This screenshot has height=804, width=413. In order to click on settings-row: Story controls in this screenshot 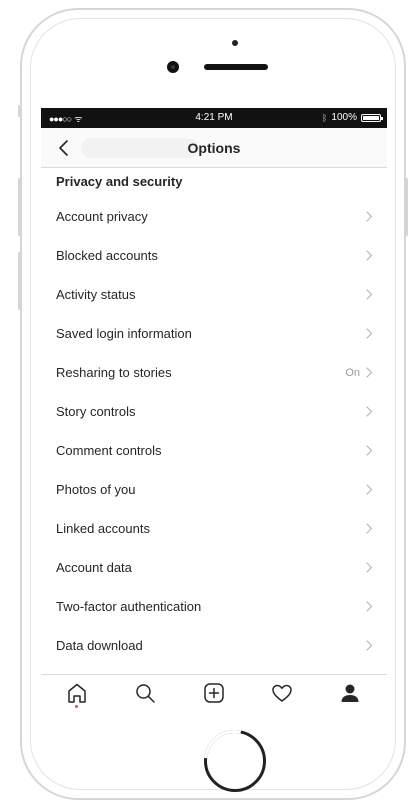, I will do `click(214, 411)`.